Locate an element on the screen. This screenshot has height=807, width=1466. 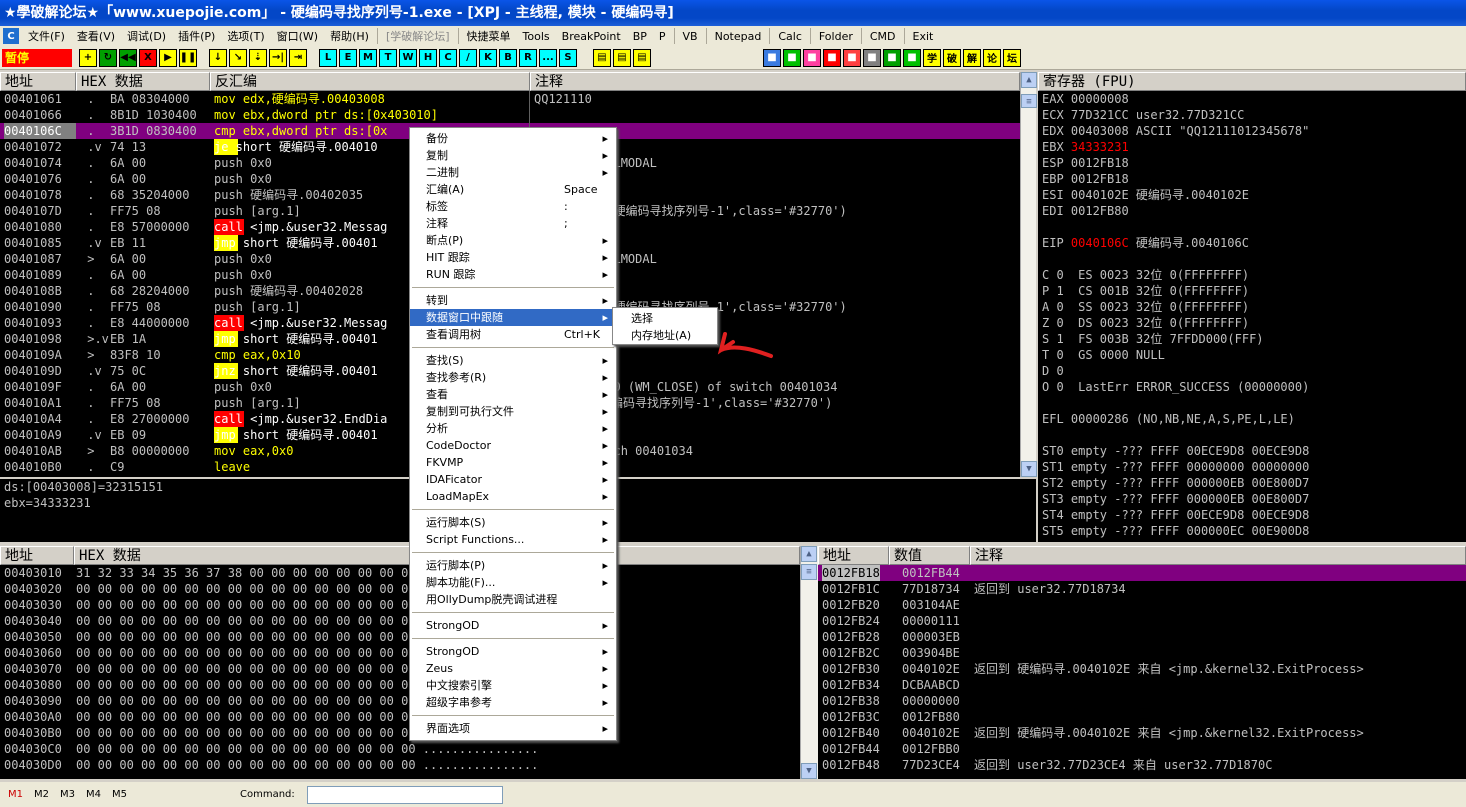
stack-row: 0012FB34 DCBAABCD is located at coordinates (1142, 685).